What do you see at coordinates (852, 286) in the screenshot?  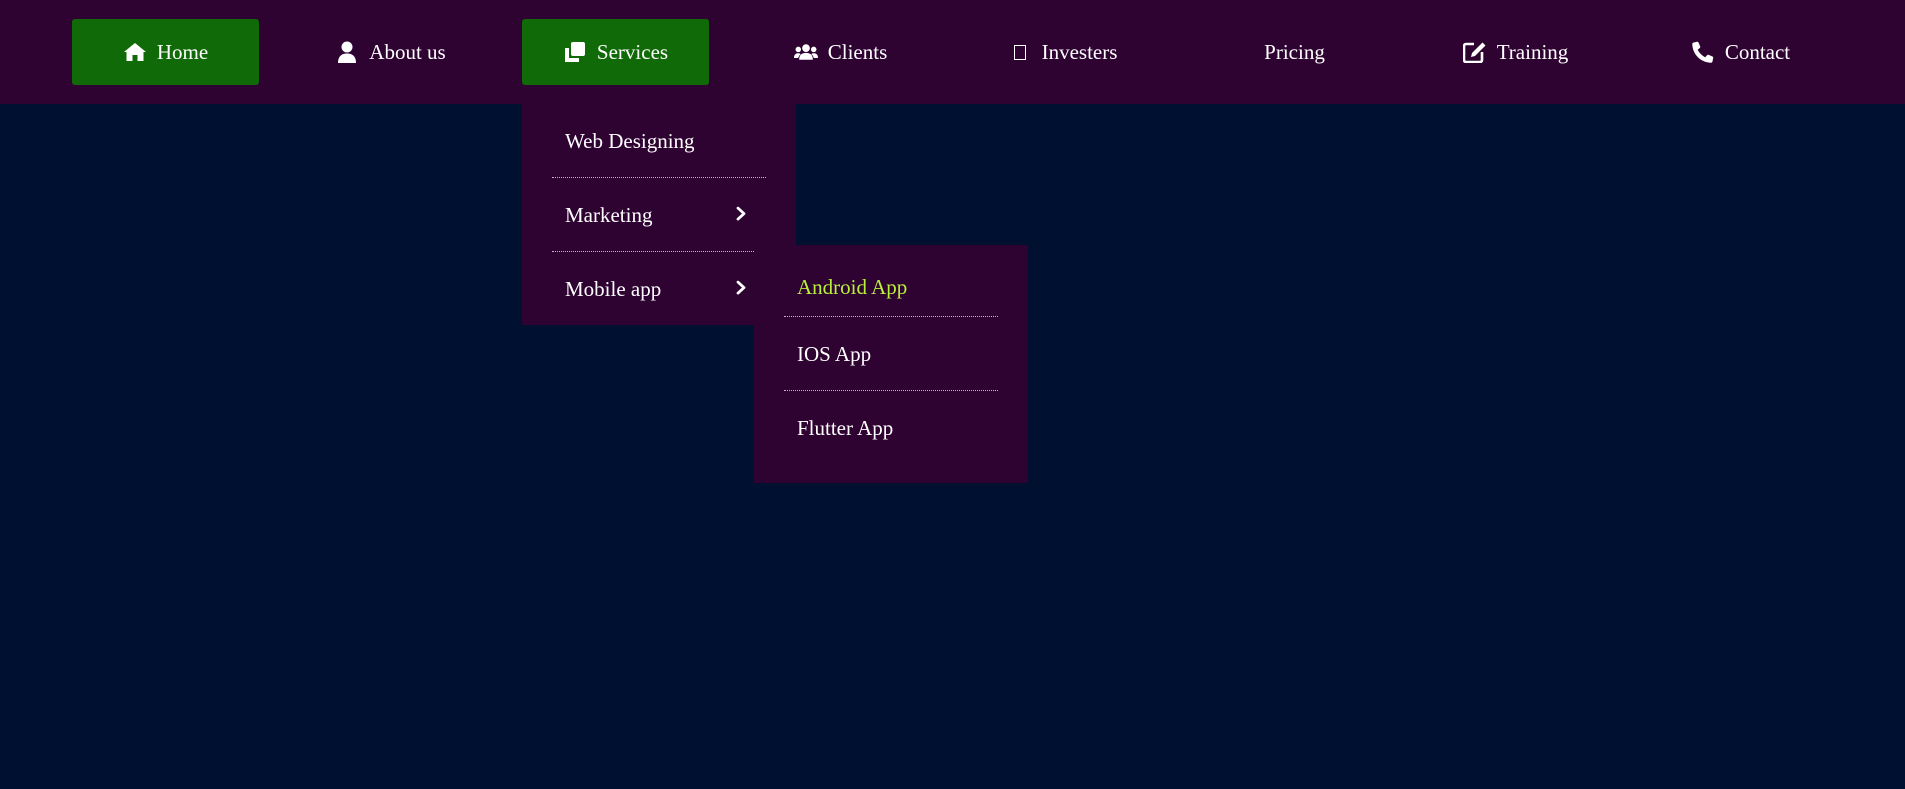 I see `submenu-label: Android App` at bounding box center [852, 286].